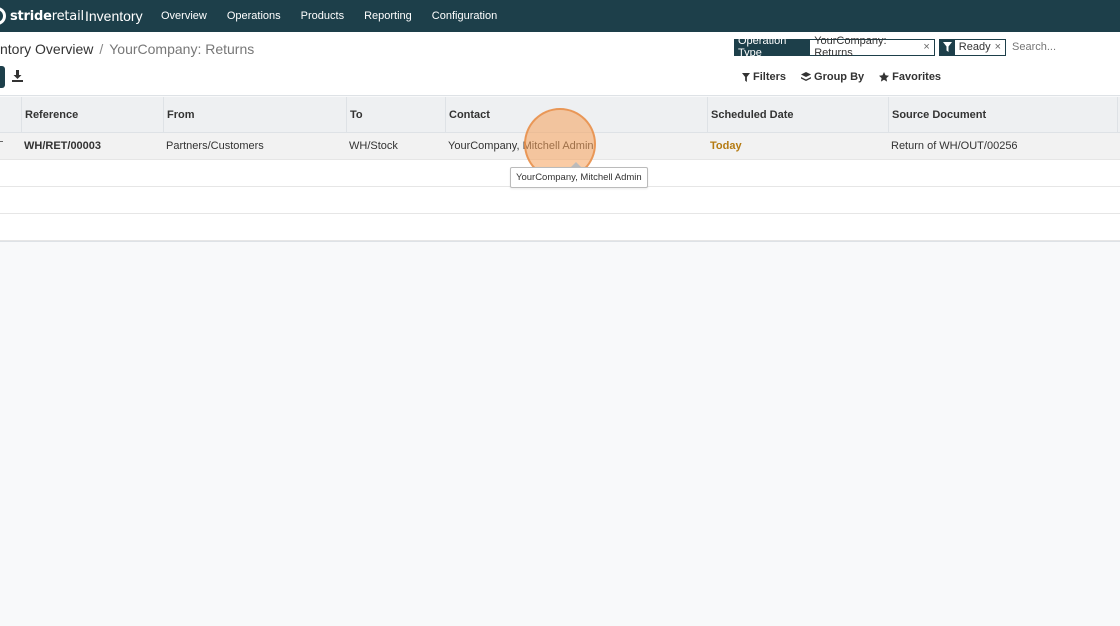 The height and width of the screenshot is (626, 1120). Describe the element at coordinates (867, 47) in the screenshot. I see `facet-value: YourCompany: Returns` at that location.